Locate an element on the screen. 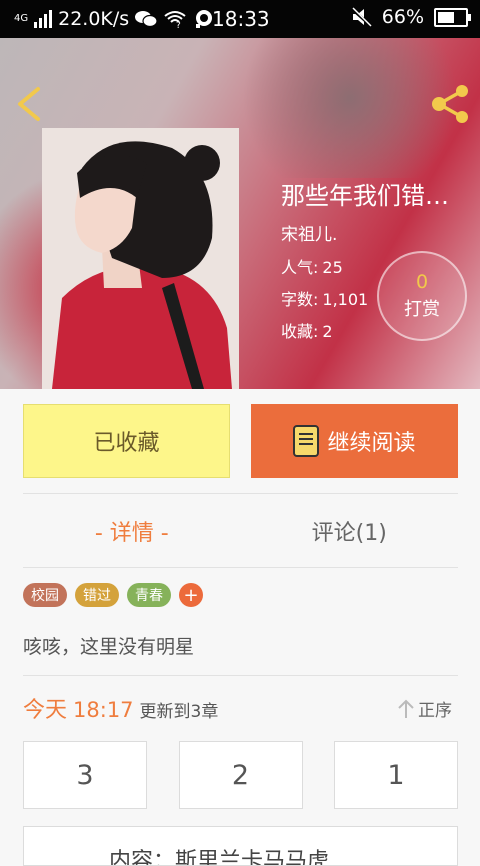  favorited-button: 已收藏 is located at coordinates (126, 441).